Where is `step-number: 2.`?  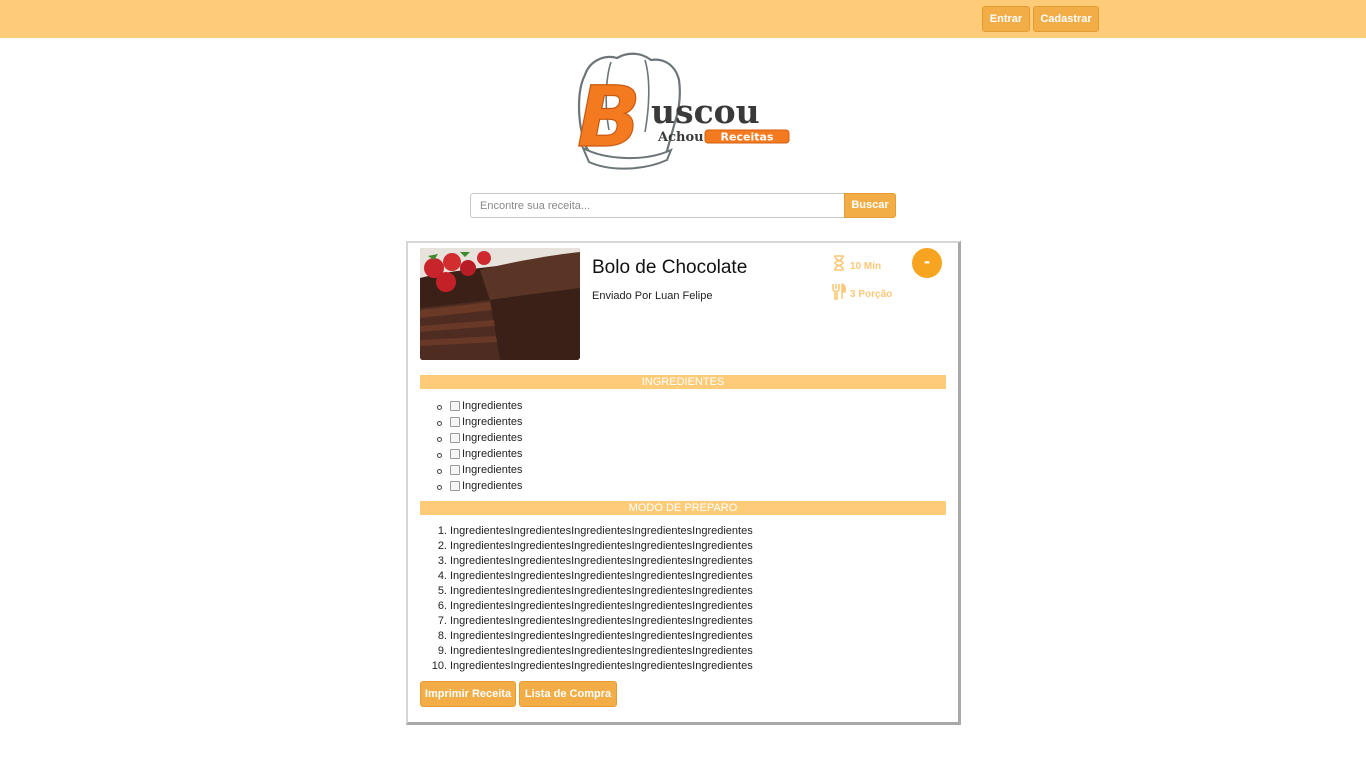 step-number: 2. is located at coordinates (442, 546).